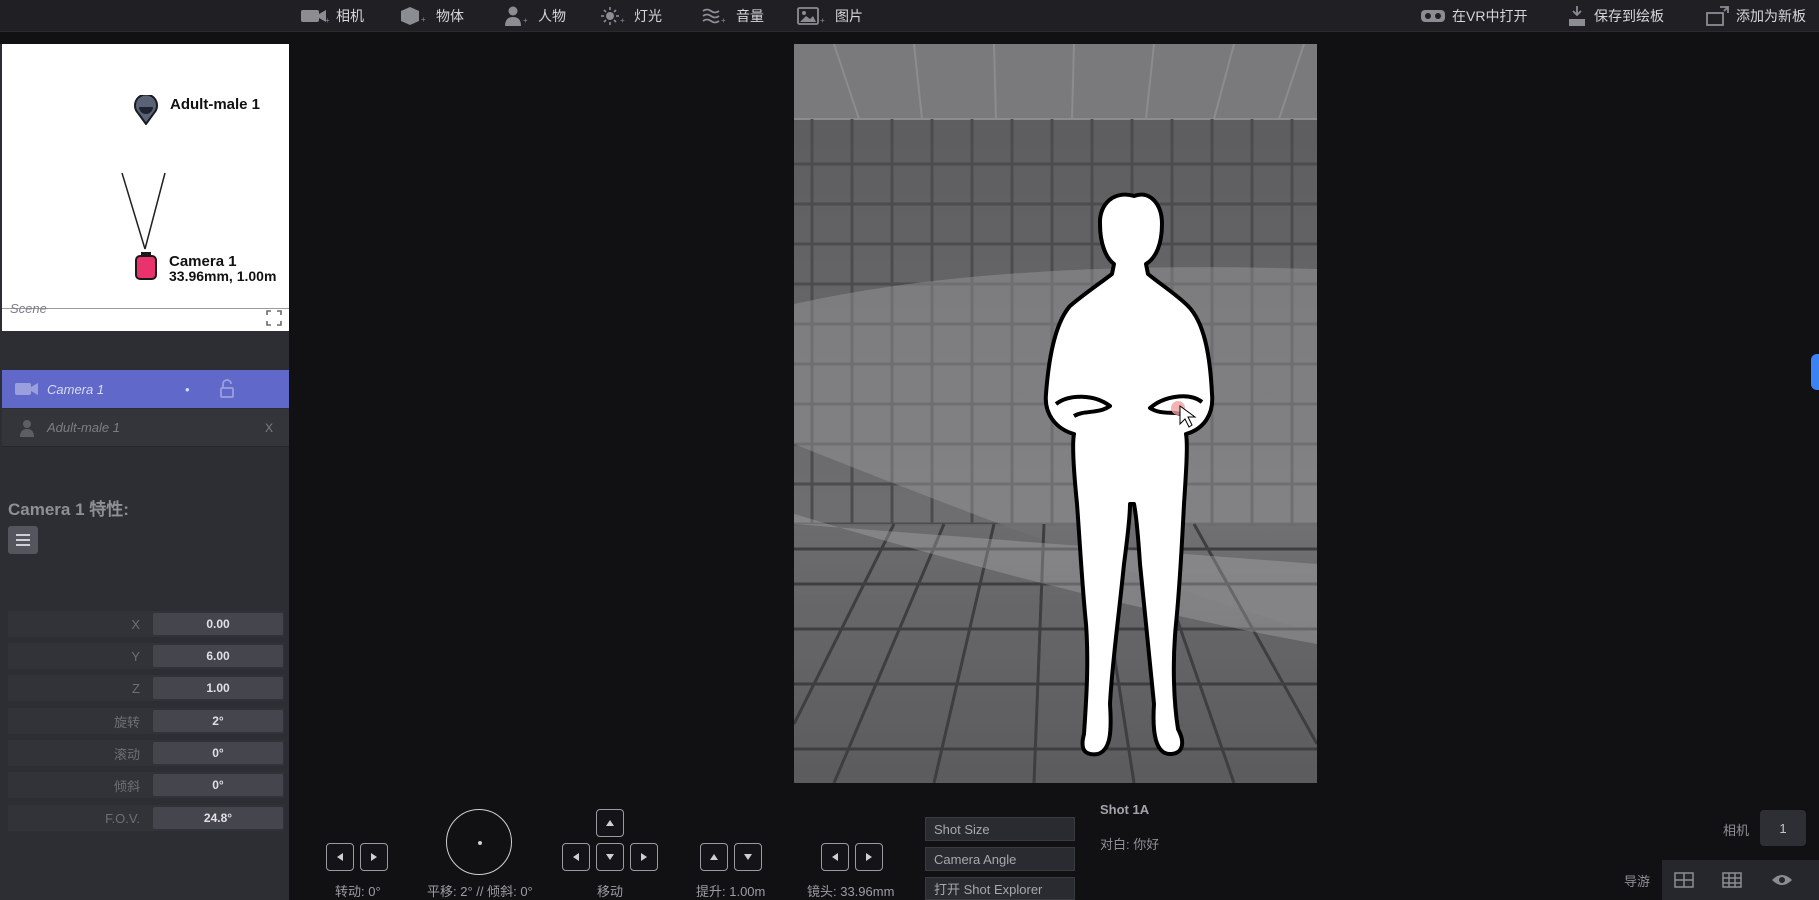 The image size is (1819, 900). What do you see at coordinates (516, 16) in the screenshot?
I see `person-icon: +` at bounding box center [516, 16].